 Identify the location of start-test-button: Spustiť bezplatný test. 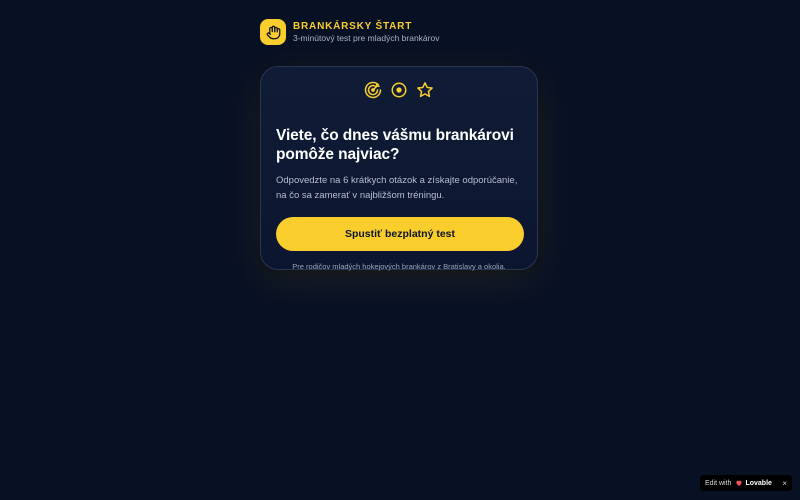
(400, 234).